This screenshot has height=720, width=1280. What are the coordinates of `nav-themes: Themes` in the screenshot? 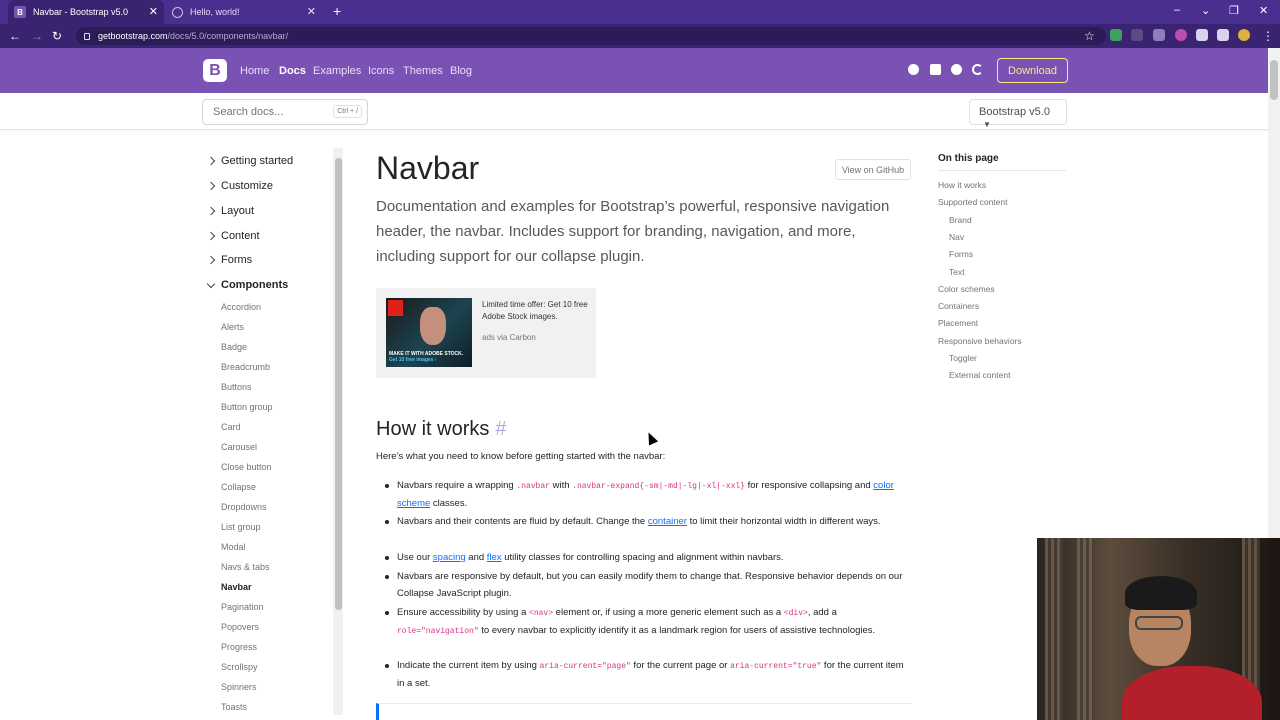 It's located at (423, 71).